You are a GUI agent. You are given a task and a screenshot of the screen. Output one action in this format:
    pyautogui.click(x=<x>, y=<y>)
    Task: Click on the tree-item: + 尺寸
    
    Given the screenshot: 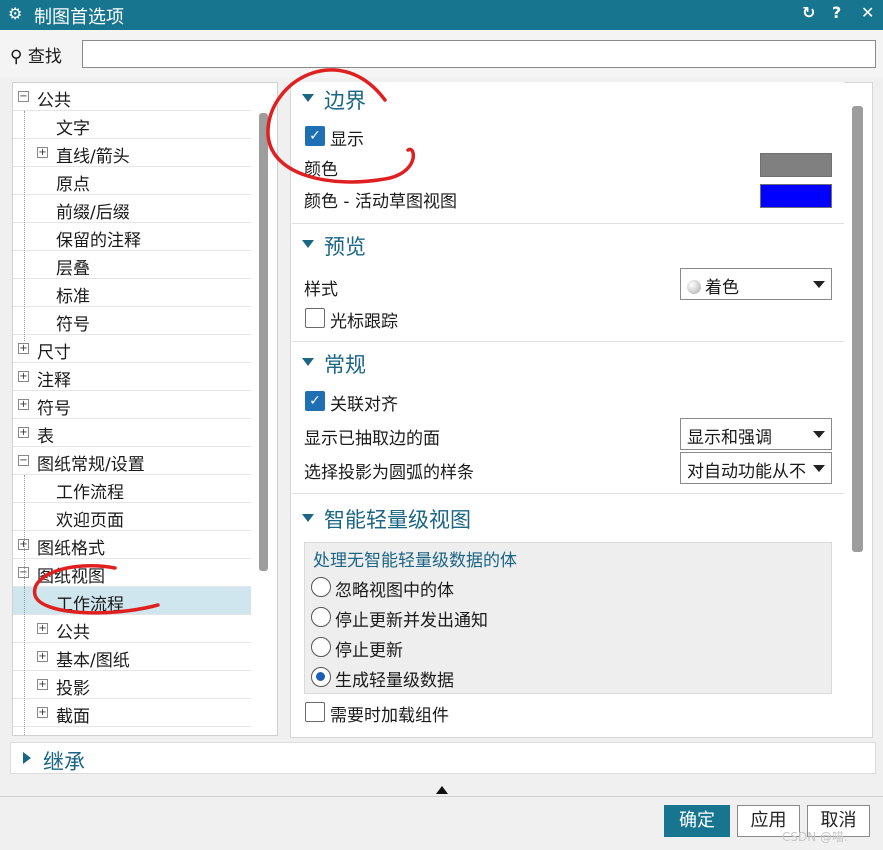 What is the action you would take?
    pyautogui.click(x=132, y=349)
    